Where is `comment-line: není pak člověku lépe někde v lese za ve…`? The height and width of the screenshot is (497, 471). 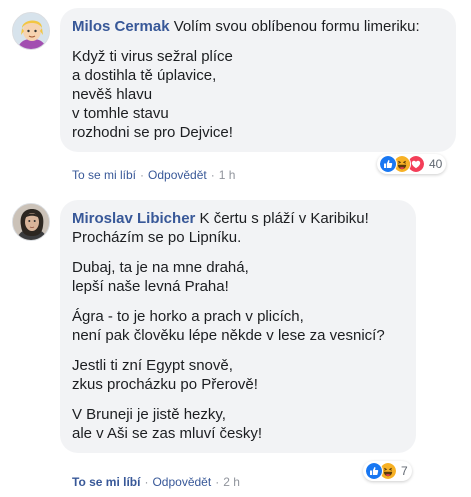
comment-line: není pak člověku lépe někde v lese za ve… is located at coordinates (228, 335).